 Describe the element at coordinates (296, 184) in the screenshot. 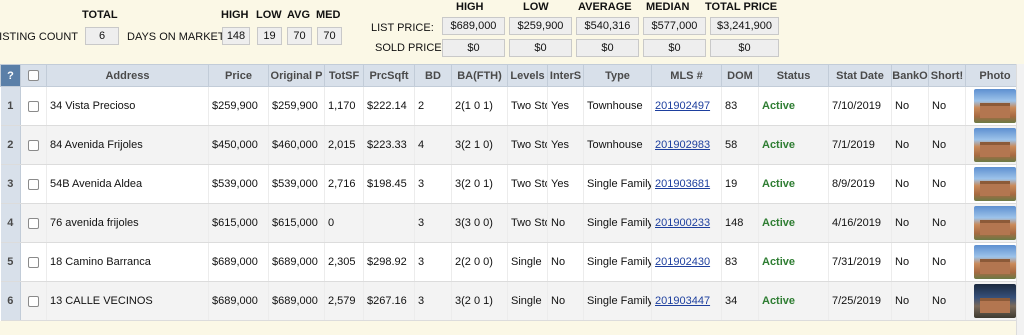

I see `original-price-cell: $539,000` at that location.